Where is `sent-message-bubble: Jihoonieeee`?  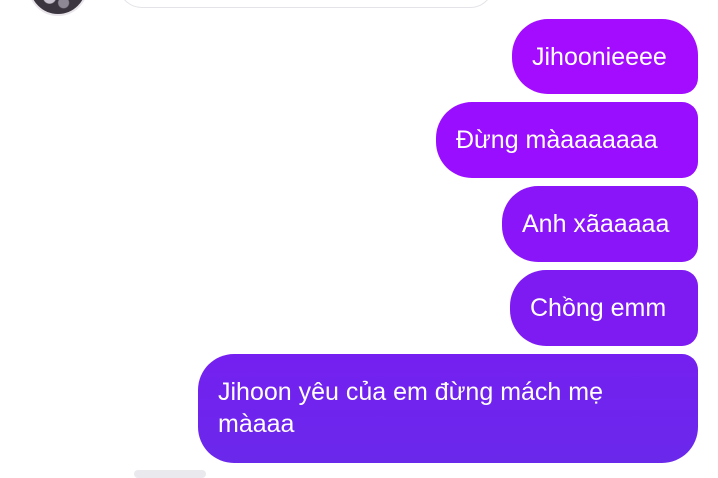
sent-message-bubble: Jihoonieeee is located at coordinates (605, 56).